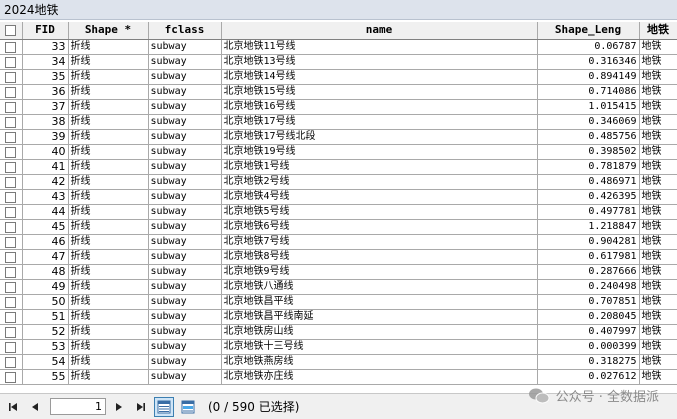  What do you see at coordinates (338, 182) in the screenshot?
I see `table-row: 42 折线 subway 北京地铁2号线 0.486971 地铁` at bounding box center [338, 182].